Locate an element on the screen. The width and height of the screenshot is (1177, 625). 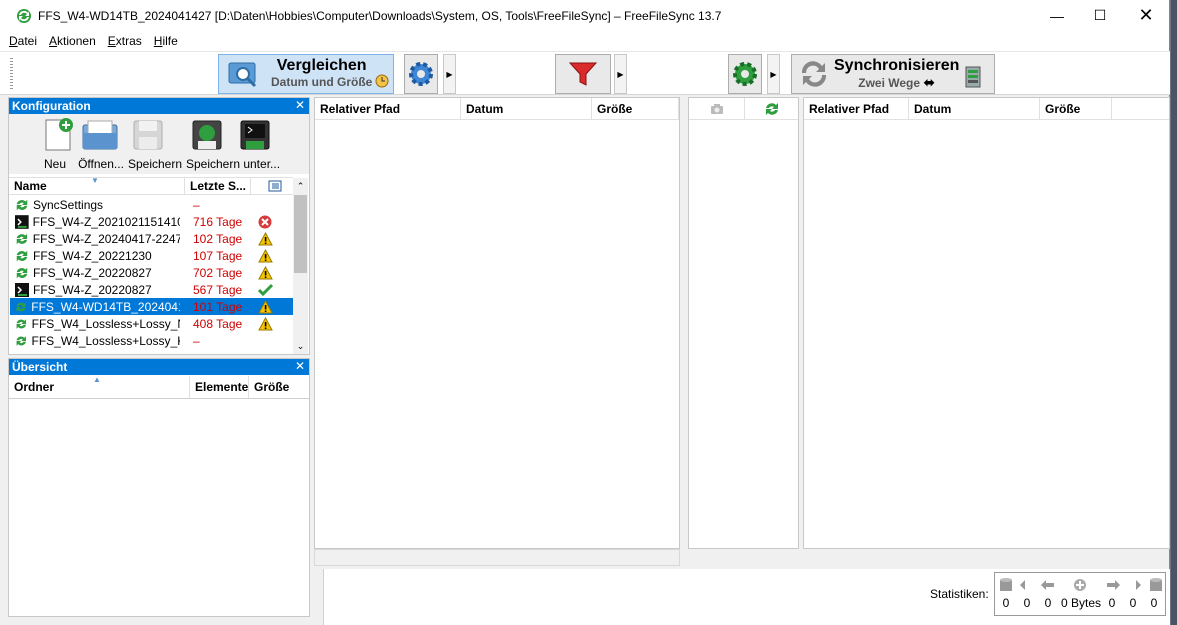
stat-create-left: 0 is located at coordinates (1006, 603).